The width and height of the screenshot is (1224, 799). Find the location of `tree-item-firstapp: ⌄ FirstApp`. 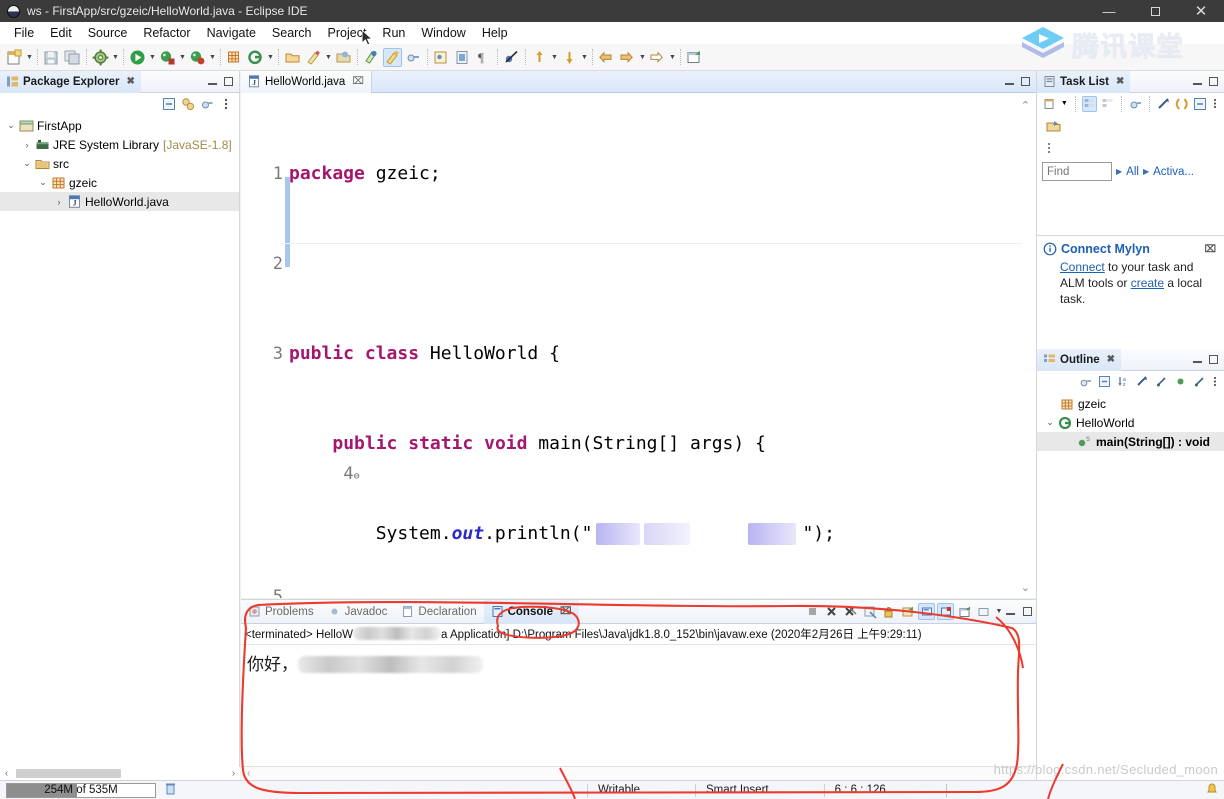

tree-item-firstapp: ⌄ FirstApp is located at coordinates (119, 125).